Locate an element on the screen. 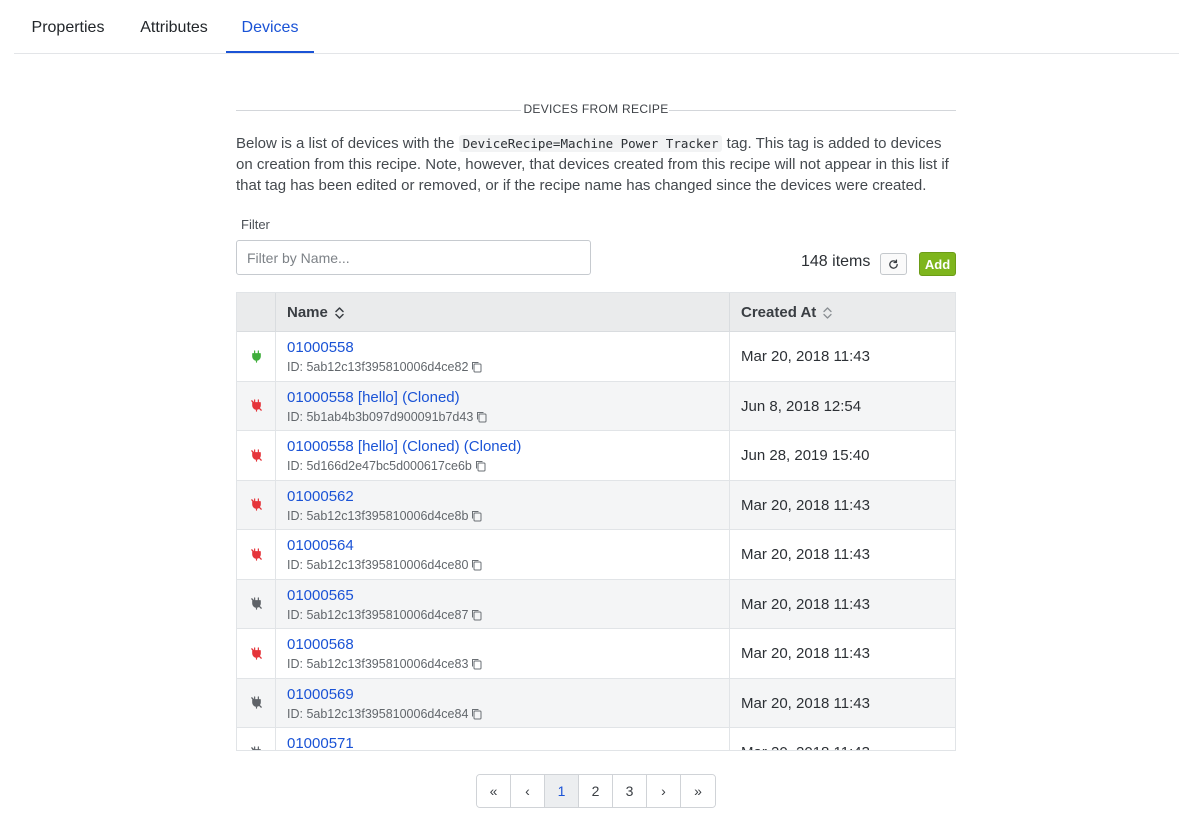  page-3-button: 3 is located at coordinates (630, 791).